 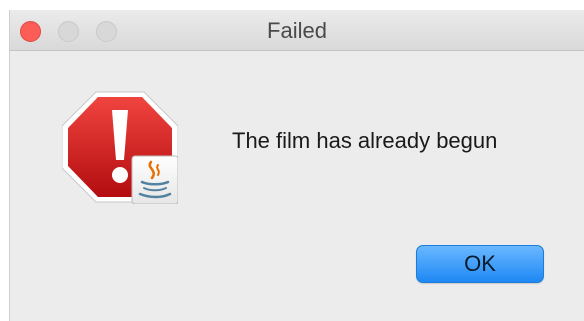 I want to click on dialog-message: The film has already begun, so click(x=365, y=140).